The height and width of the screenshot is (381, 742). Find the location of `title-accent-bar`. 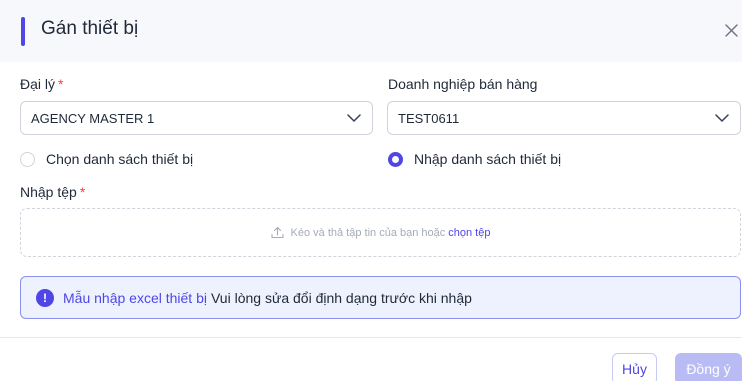

title-accent-bar is located at coordinates (23, 31).